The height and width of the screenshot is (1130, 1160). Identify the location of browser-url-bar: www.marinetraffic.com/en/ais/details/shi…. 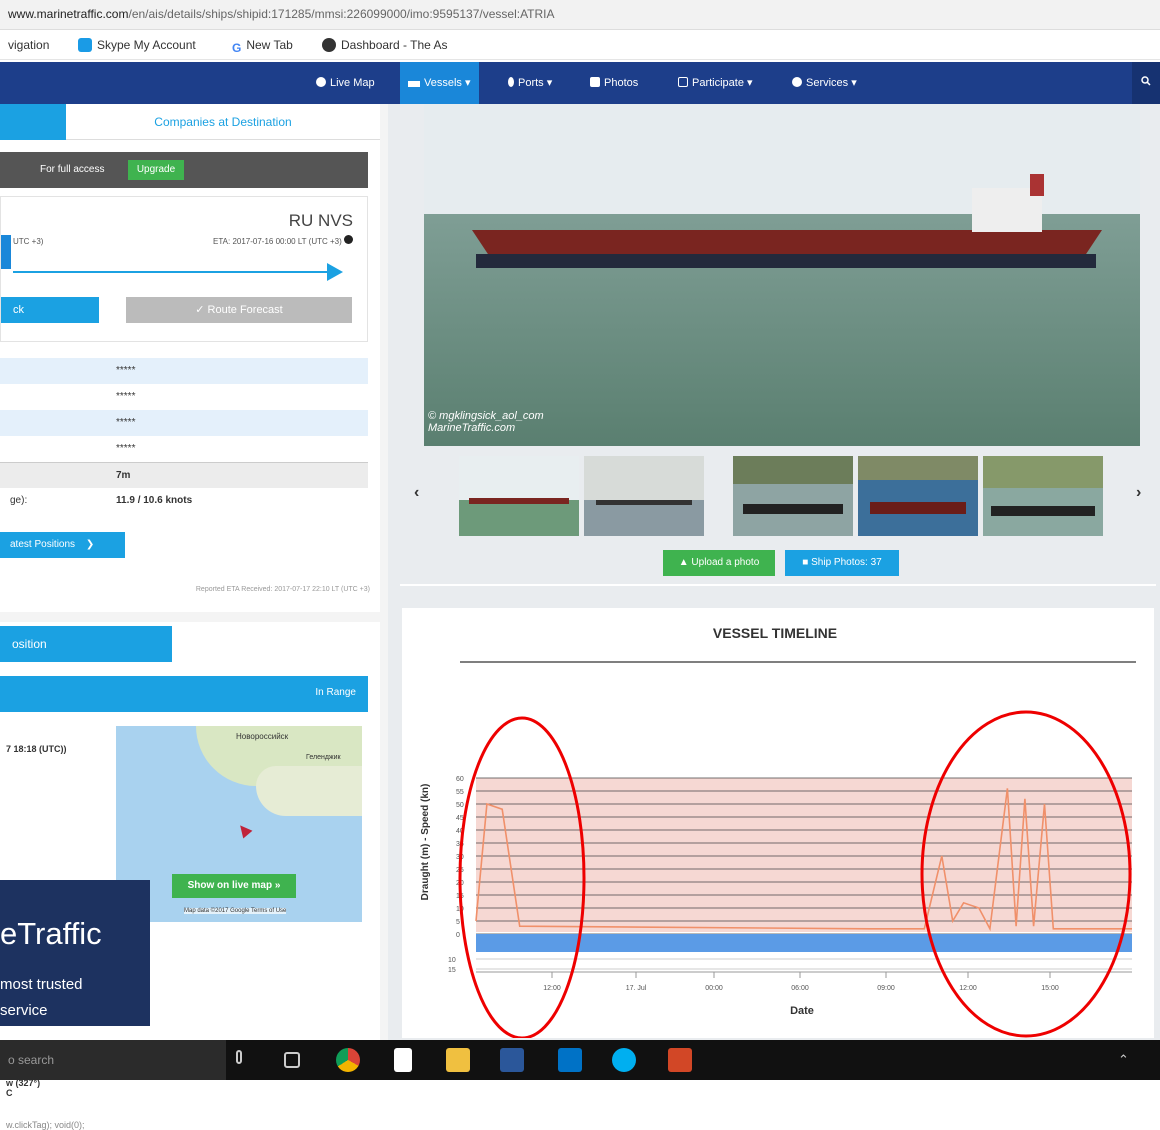
(580, 15).